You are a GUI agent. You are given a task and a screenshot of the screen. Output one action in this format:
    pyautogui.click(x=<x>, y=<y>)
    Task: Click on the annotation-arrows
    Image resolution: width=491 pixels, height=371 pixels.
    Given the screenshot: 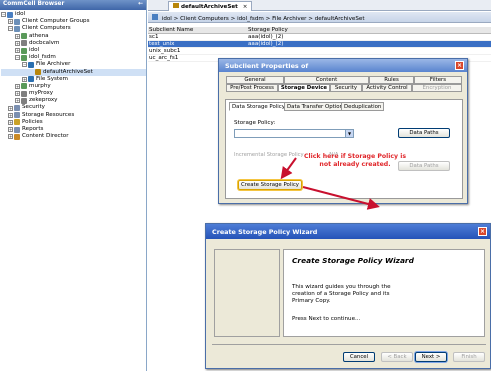 What is the action you would take?
    pyautogui.click(x=330, y=183)
    